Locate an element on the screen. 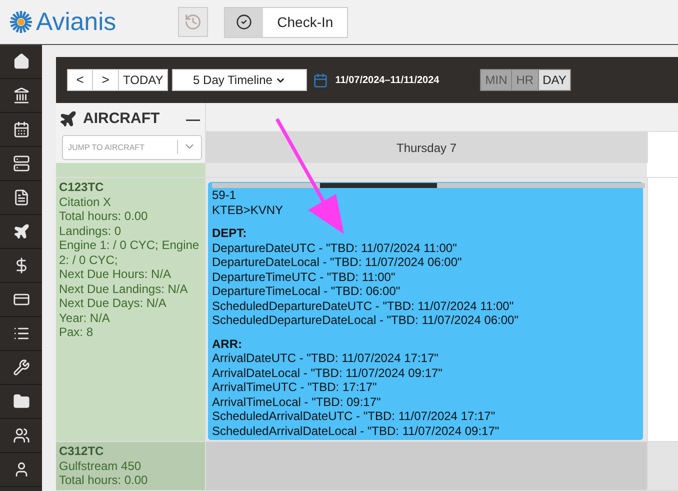 This screenshot has height=491, width=678. aircraft-detail: Next Due Landings: N/A is located at coordinates (124, 289).